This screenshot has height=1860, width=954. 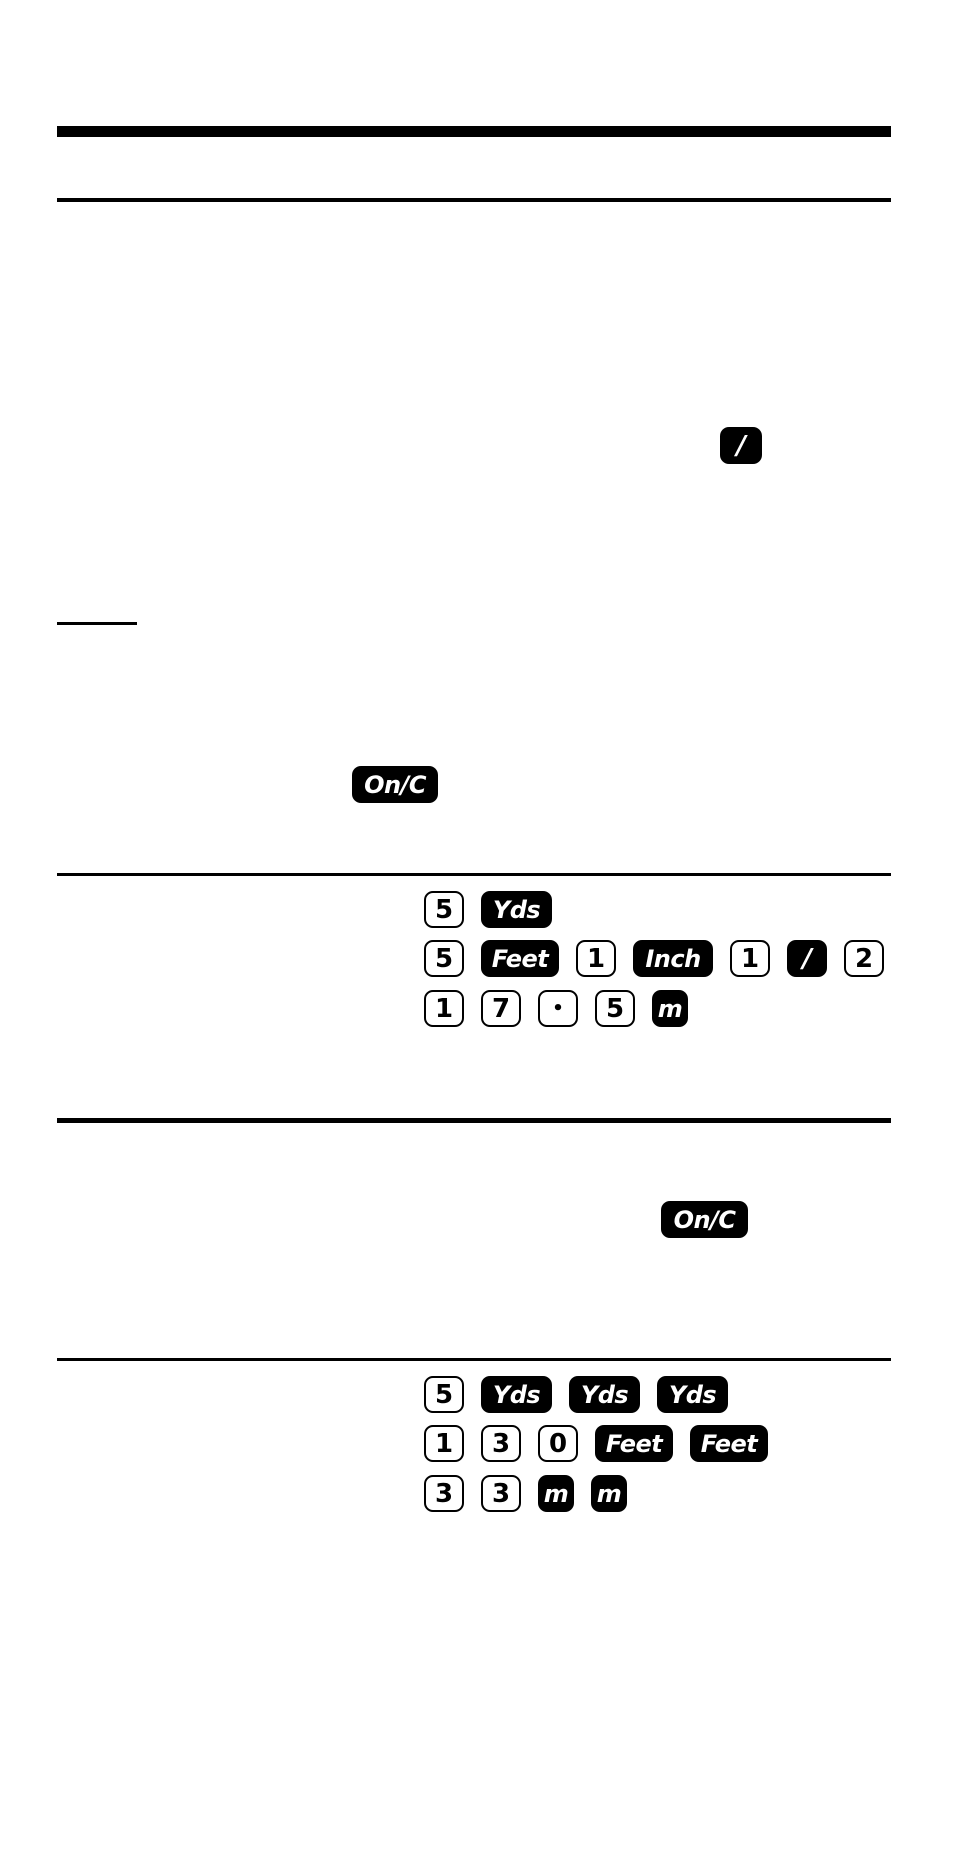 I want to click on example2-divider, so click(x=474, y=1359).